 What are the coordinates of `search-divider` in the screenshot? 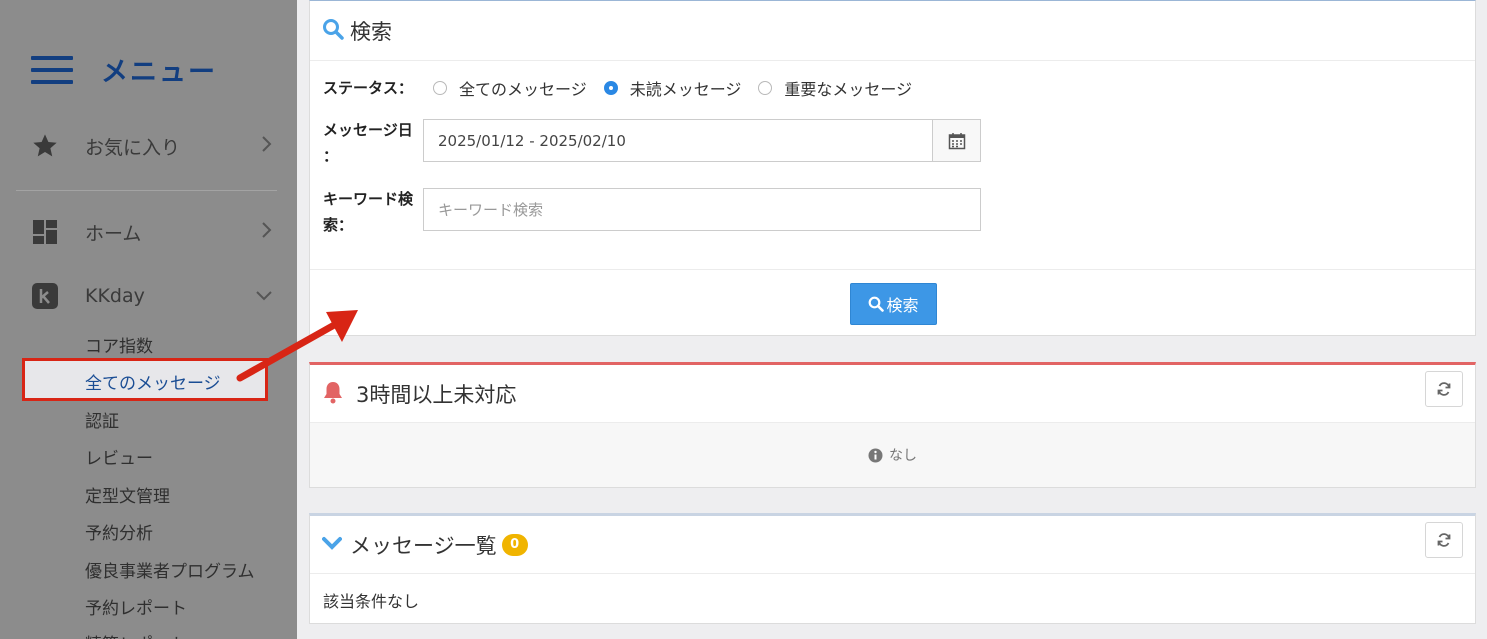 It's located at (892, 269).